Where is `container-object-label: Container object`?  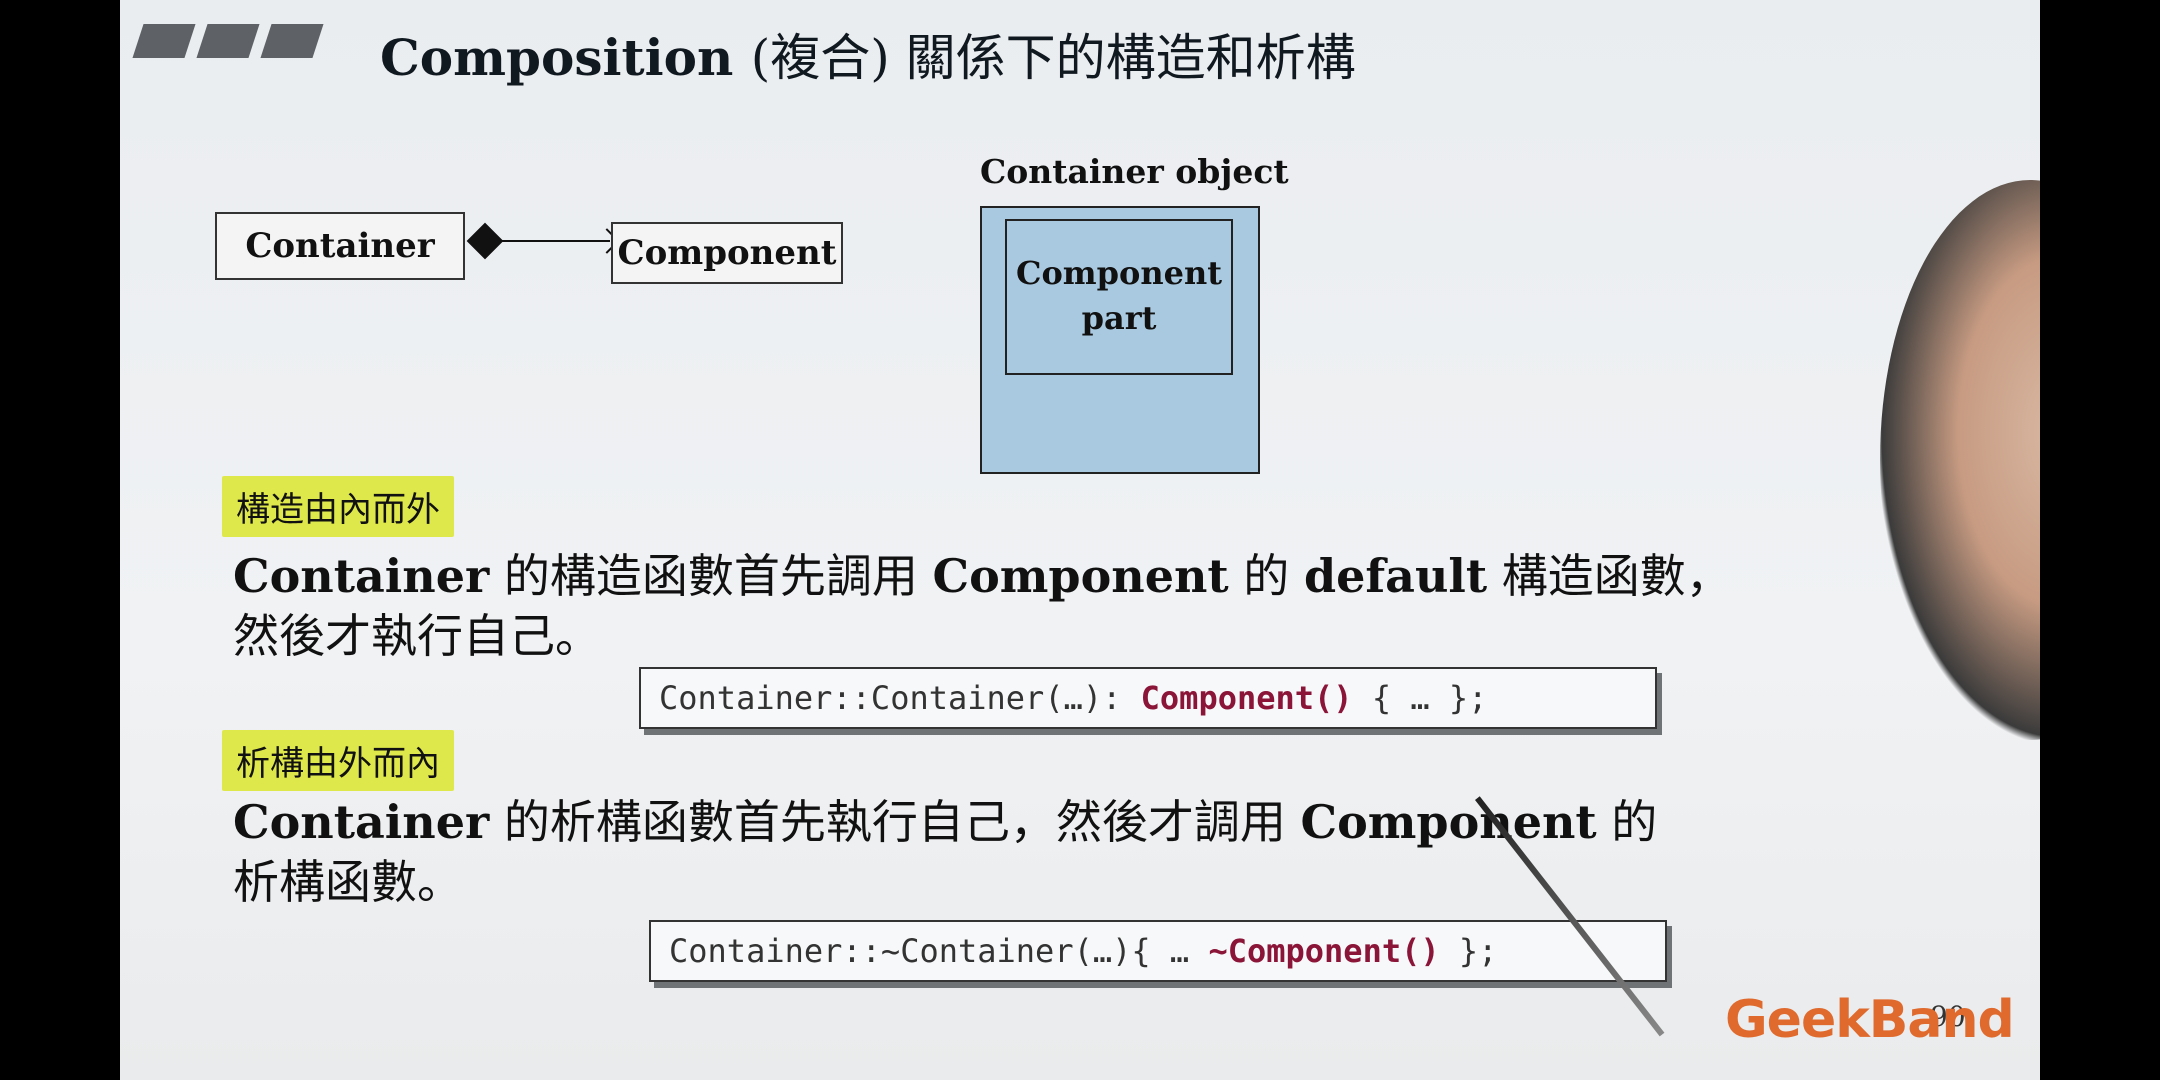
container-object-label: Container object is located at coordinates (1134, 171).